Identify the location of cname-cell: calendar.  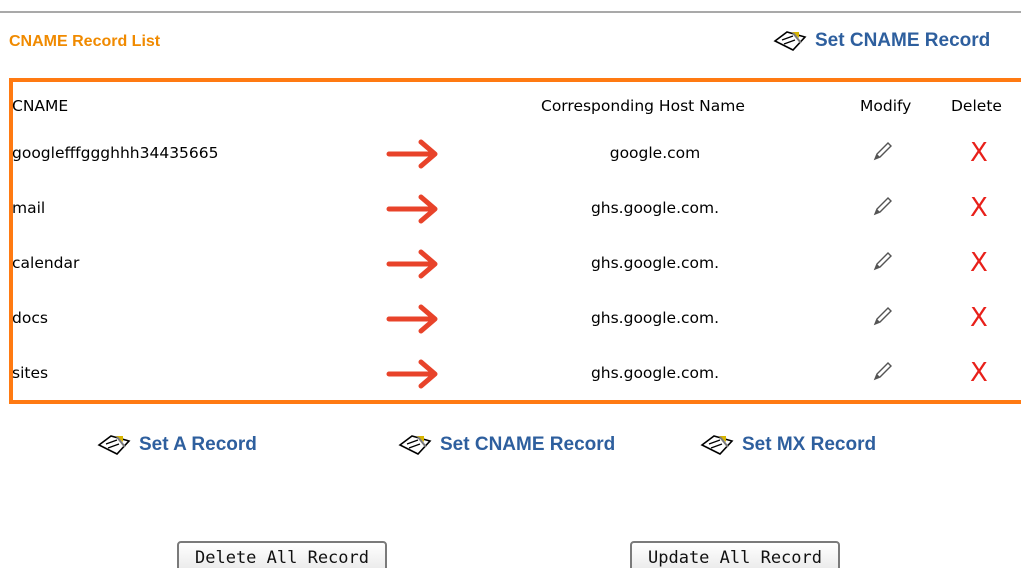
(46, 263).